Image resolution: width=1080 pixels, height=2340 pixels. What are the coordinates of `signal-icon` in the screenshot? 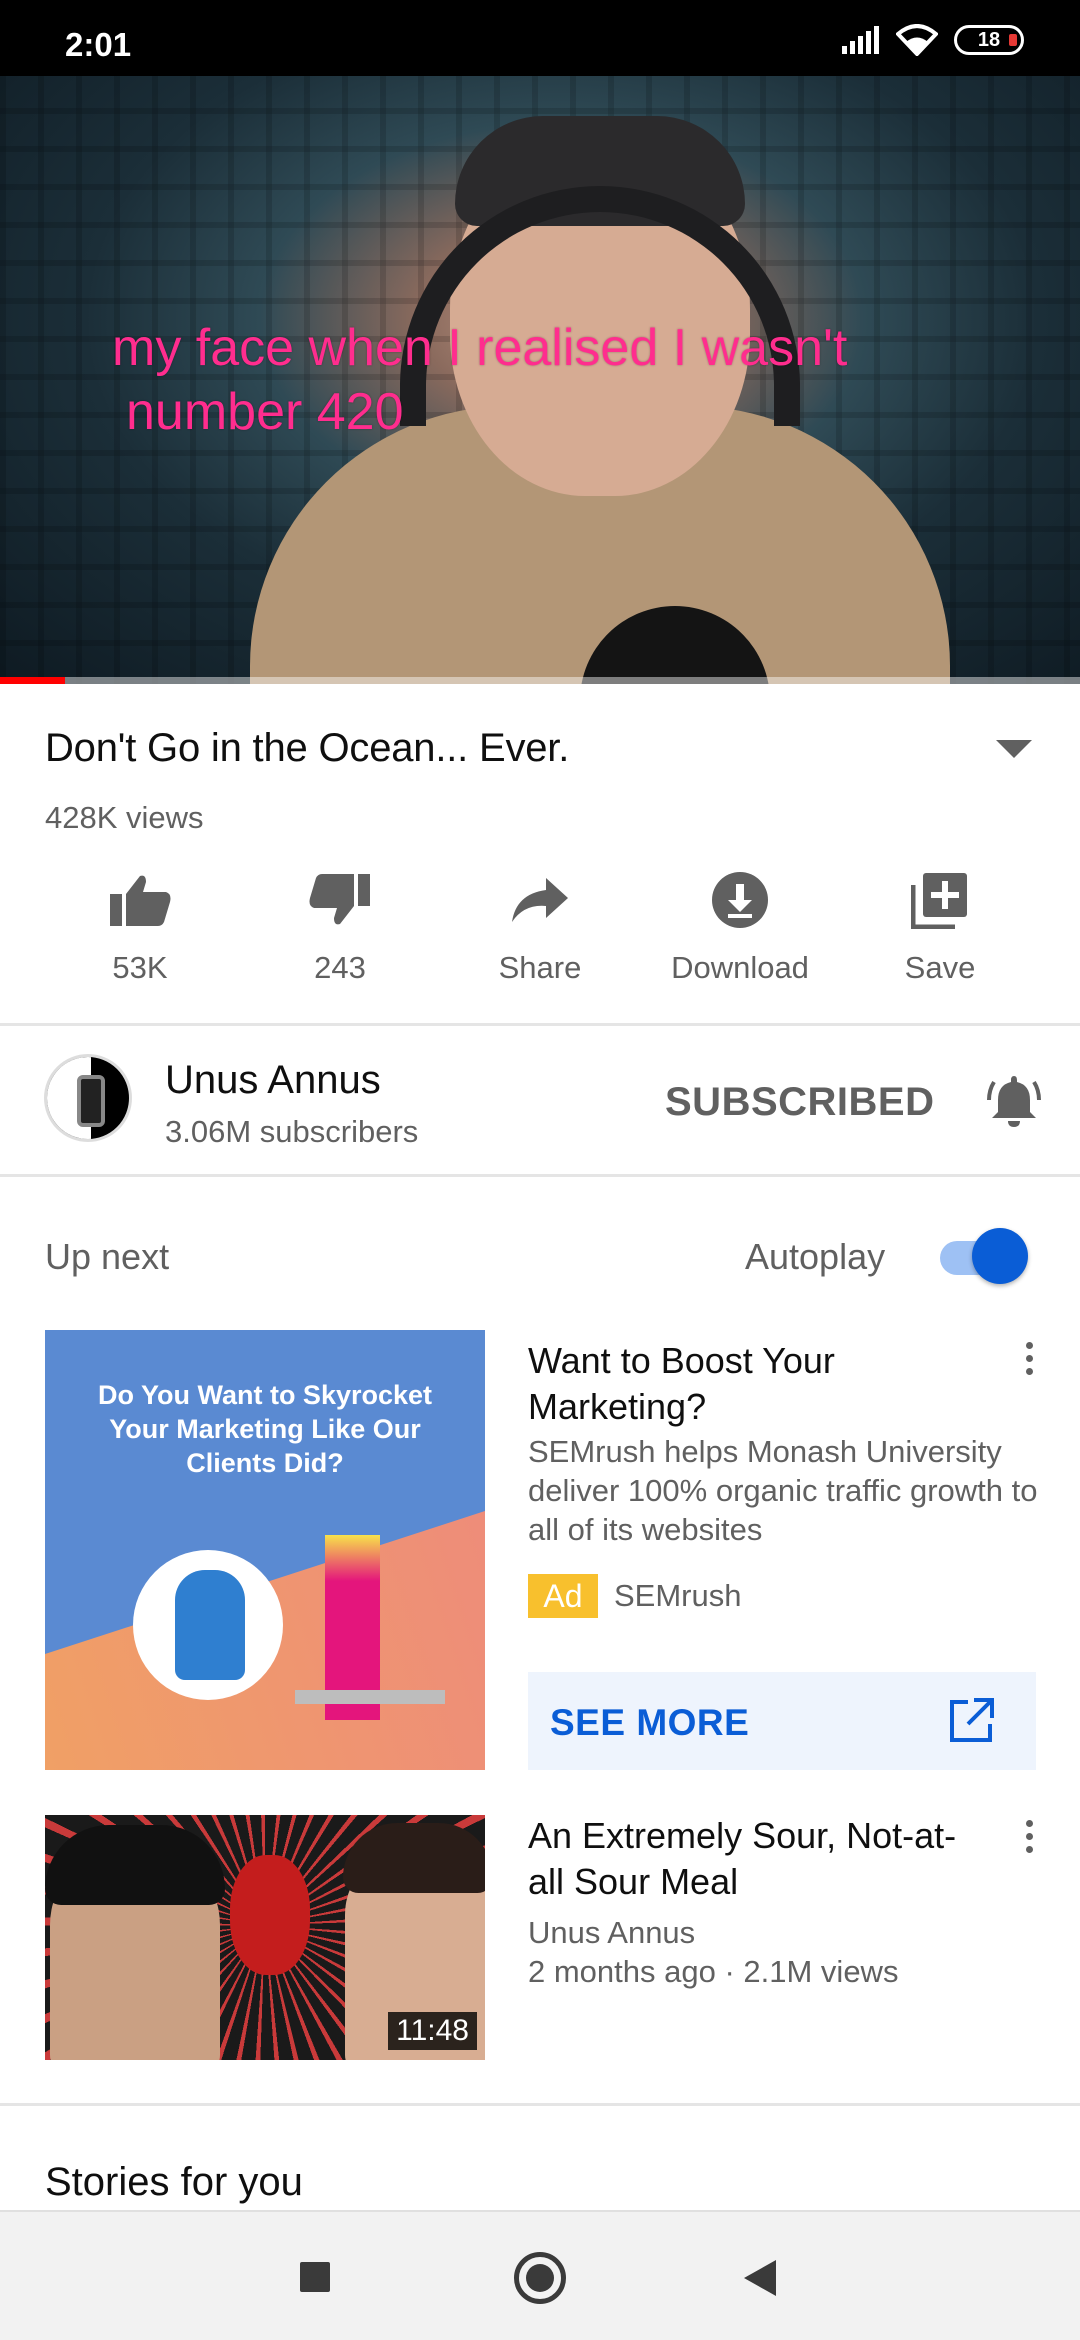 It's located at (860, 40).